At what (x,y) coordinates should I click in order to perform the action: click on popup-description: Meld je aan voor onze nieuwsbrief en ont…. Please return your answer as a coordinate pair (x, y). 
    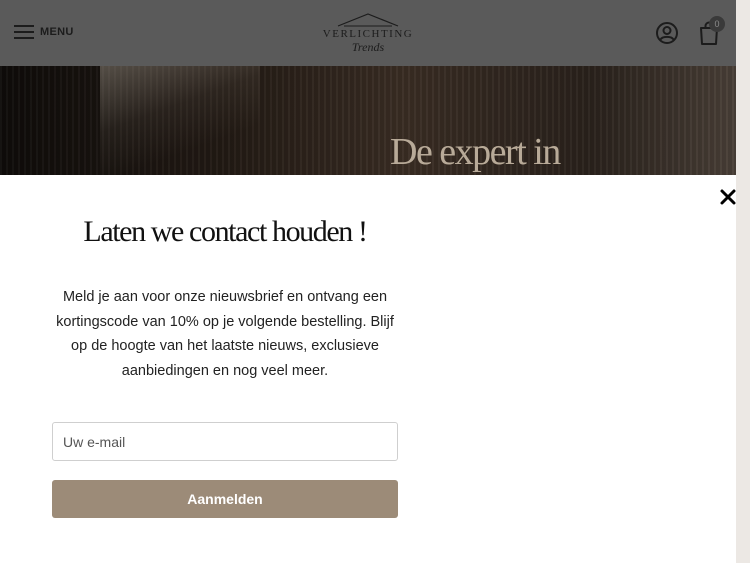
    Looking at the image, I should click on (225, 334).